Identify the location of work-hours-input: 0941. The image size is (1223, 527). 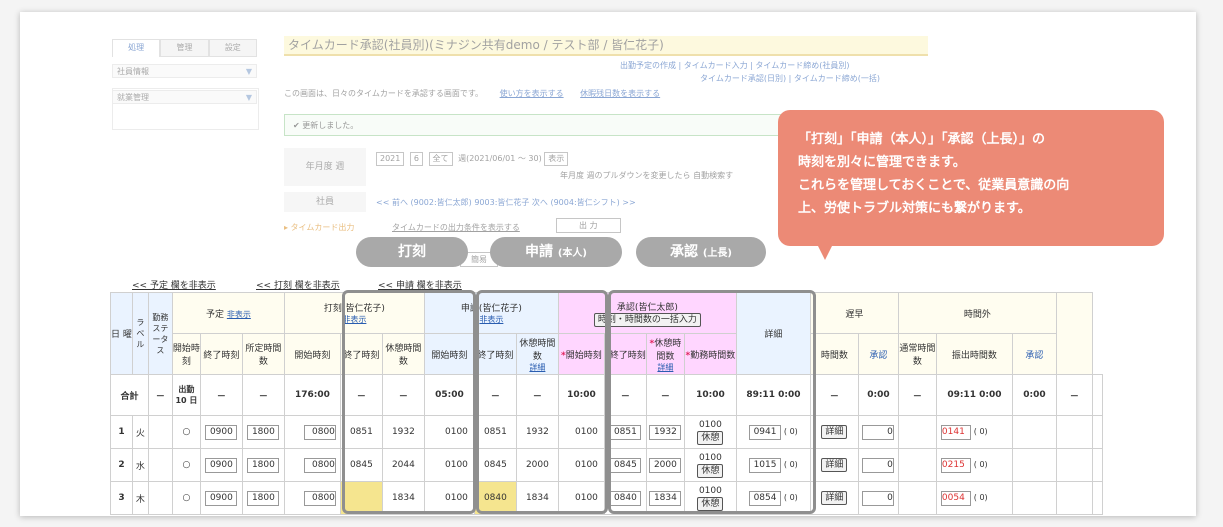
(765, 432).